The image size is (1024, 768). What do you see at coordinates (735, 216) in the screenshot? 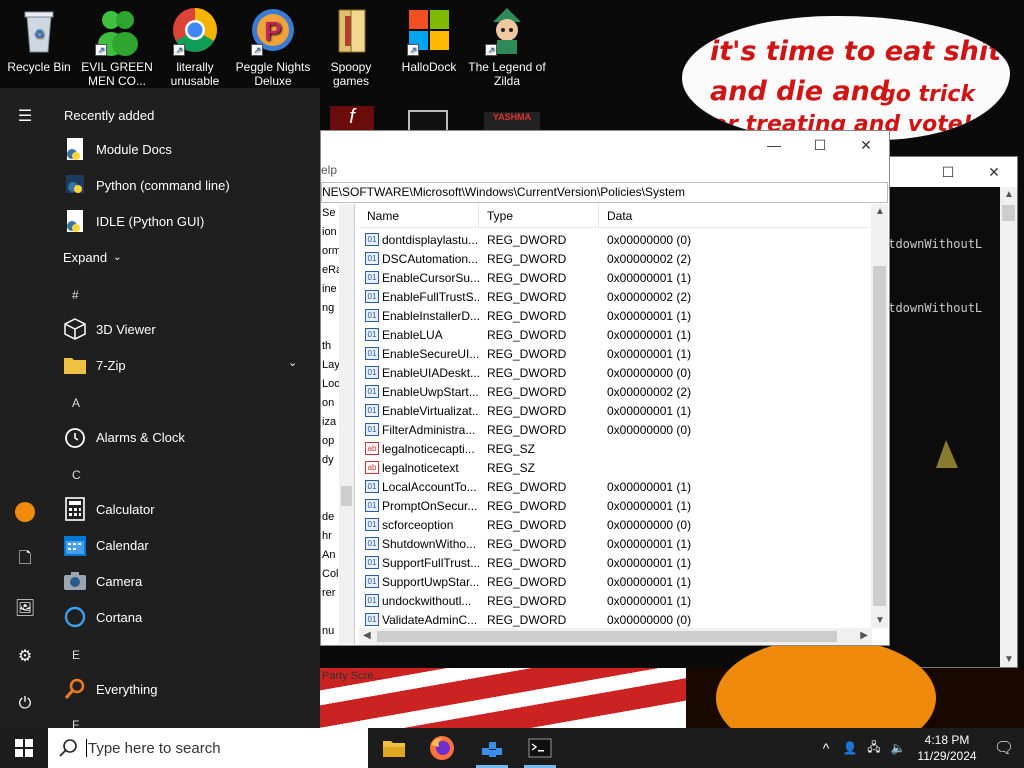
I see `column-header-data: Data` at bounding box center [735, 216].